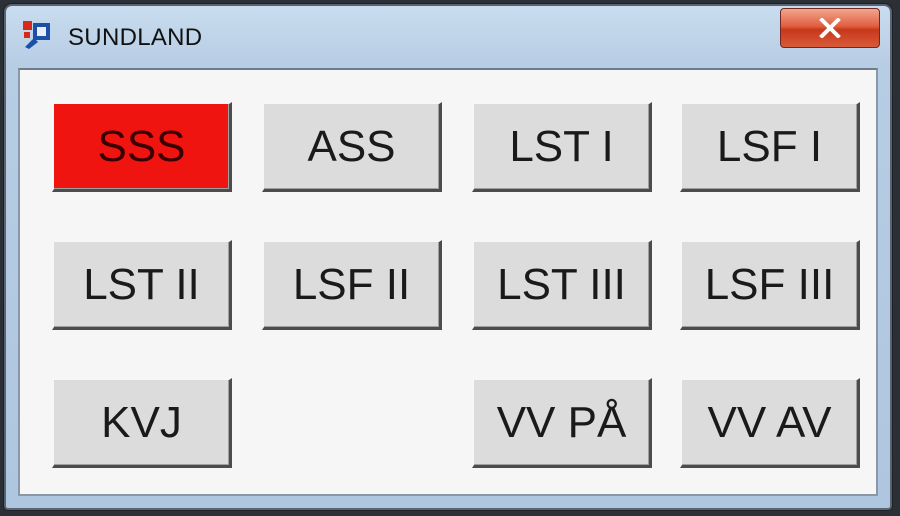 The height and width of the screenshot is (516, 900). I want to click on vv-av-button: VV AV, so click(770, 423).